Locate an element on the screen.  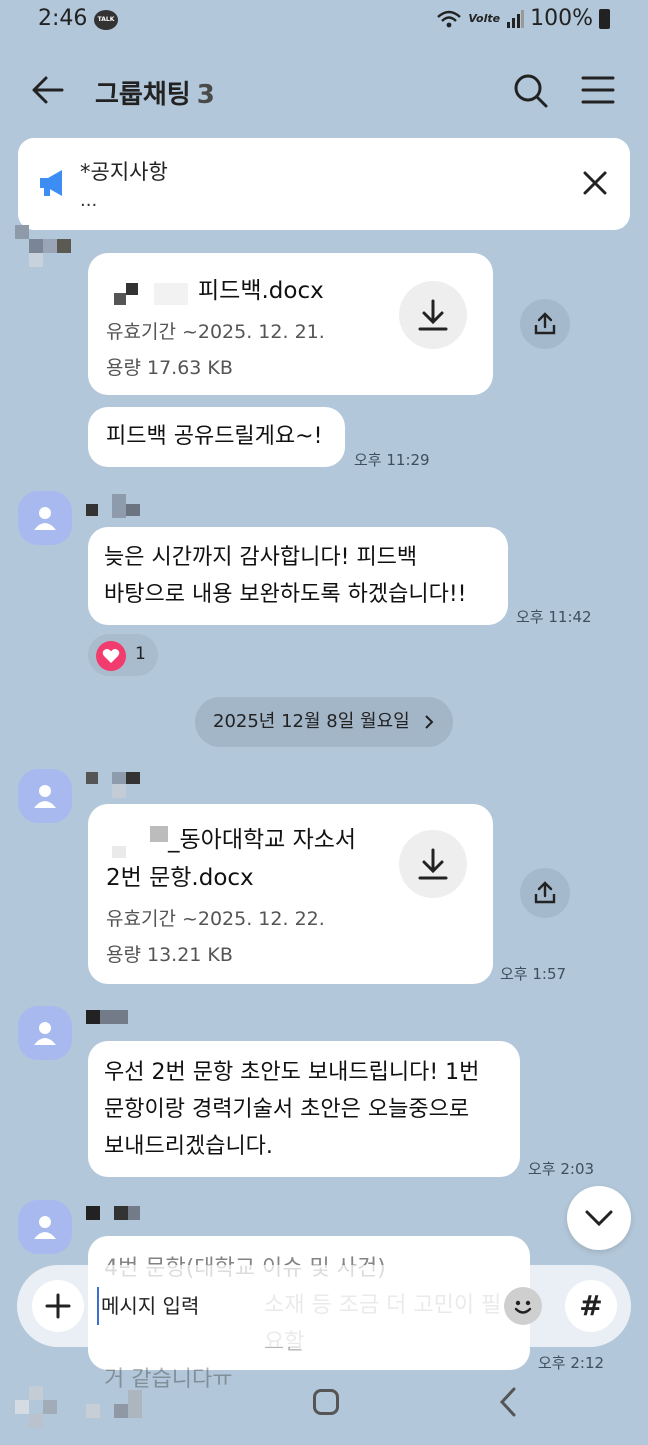
message-line: 늦은 시간까지 감사합니다! 피드백 is located at coordinates (261, 557).